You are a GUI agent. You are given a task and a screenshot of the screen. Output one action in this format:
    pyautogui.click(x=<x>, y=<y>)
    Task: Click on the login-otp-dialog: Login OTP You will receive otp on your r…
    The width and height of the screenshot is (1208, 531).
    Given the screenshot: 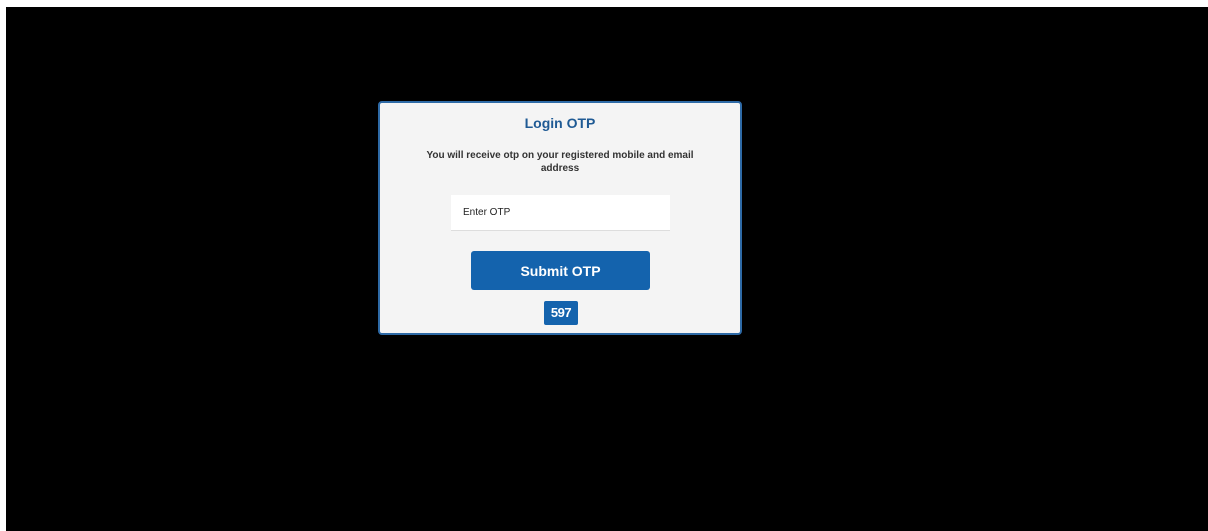 What is the action you would take?
    pyautogui.click(x=560, y=218)
    